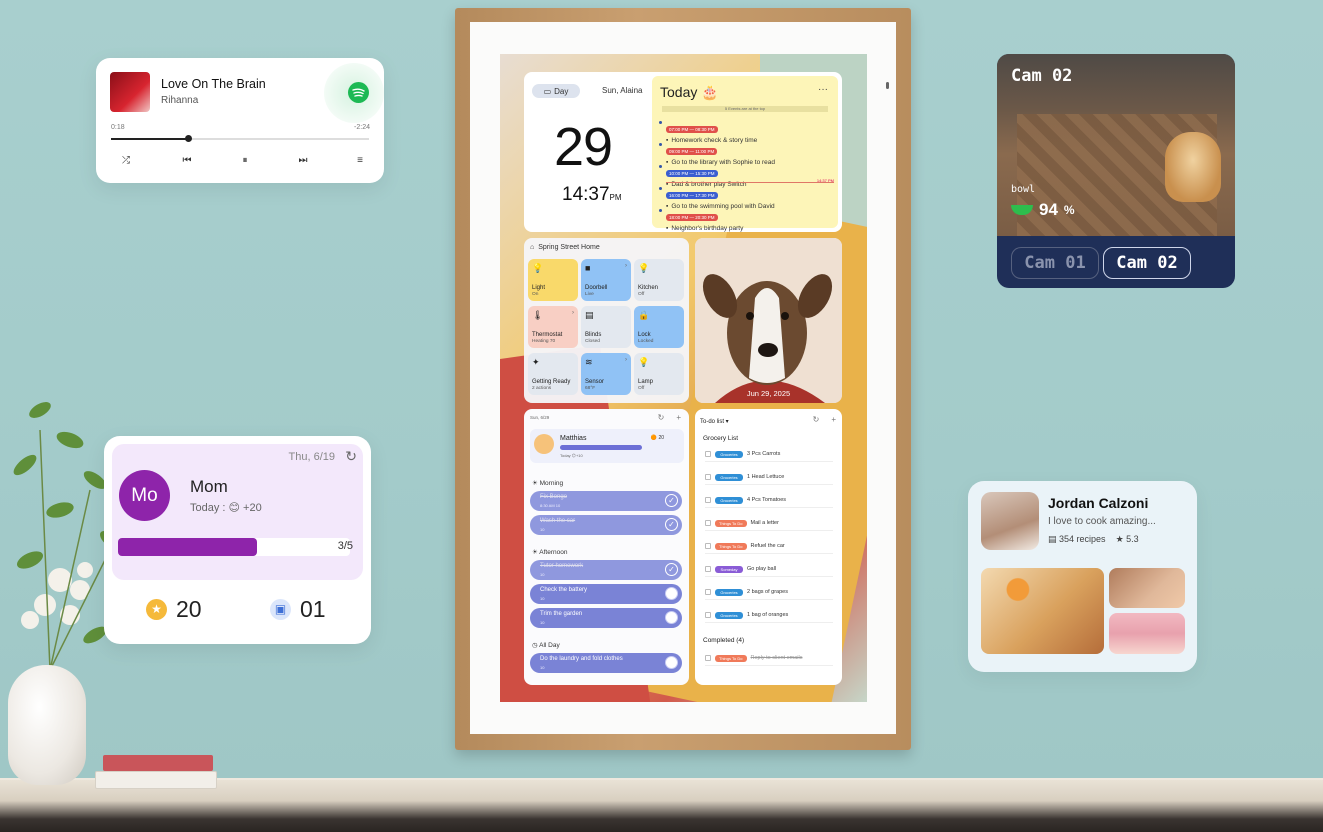 Image resolution: width=1323 pixels, height=832 pixels. What do you see at coordinates (358, 92) in the screenshot?
I see `spotify-icon` at bounding box center [358, 92].